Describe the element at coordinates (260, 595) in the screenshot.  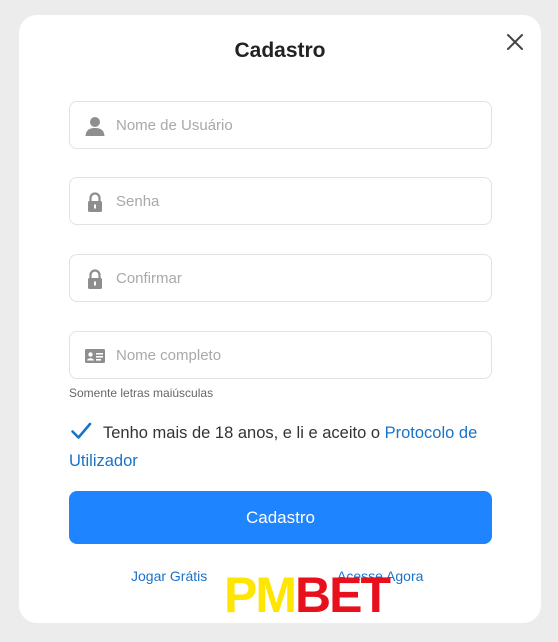
I see `watermark-part-pm: PM` at that location.